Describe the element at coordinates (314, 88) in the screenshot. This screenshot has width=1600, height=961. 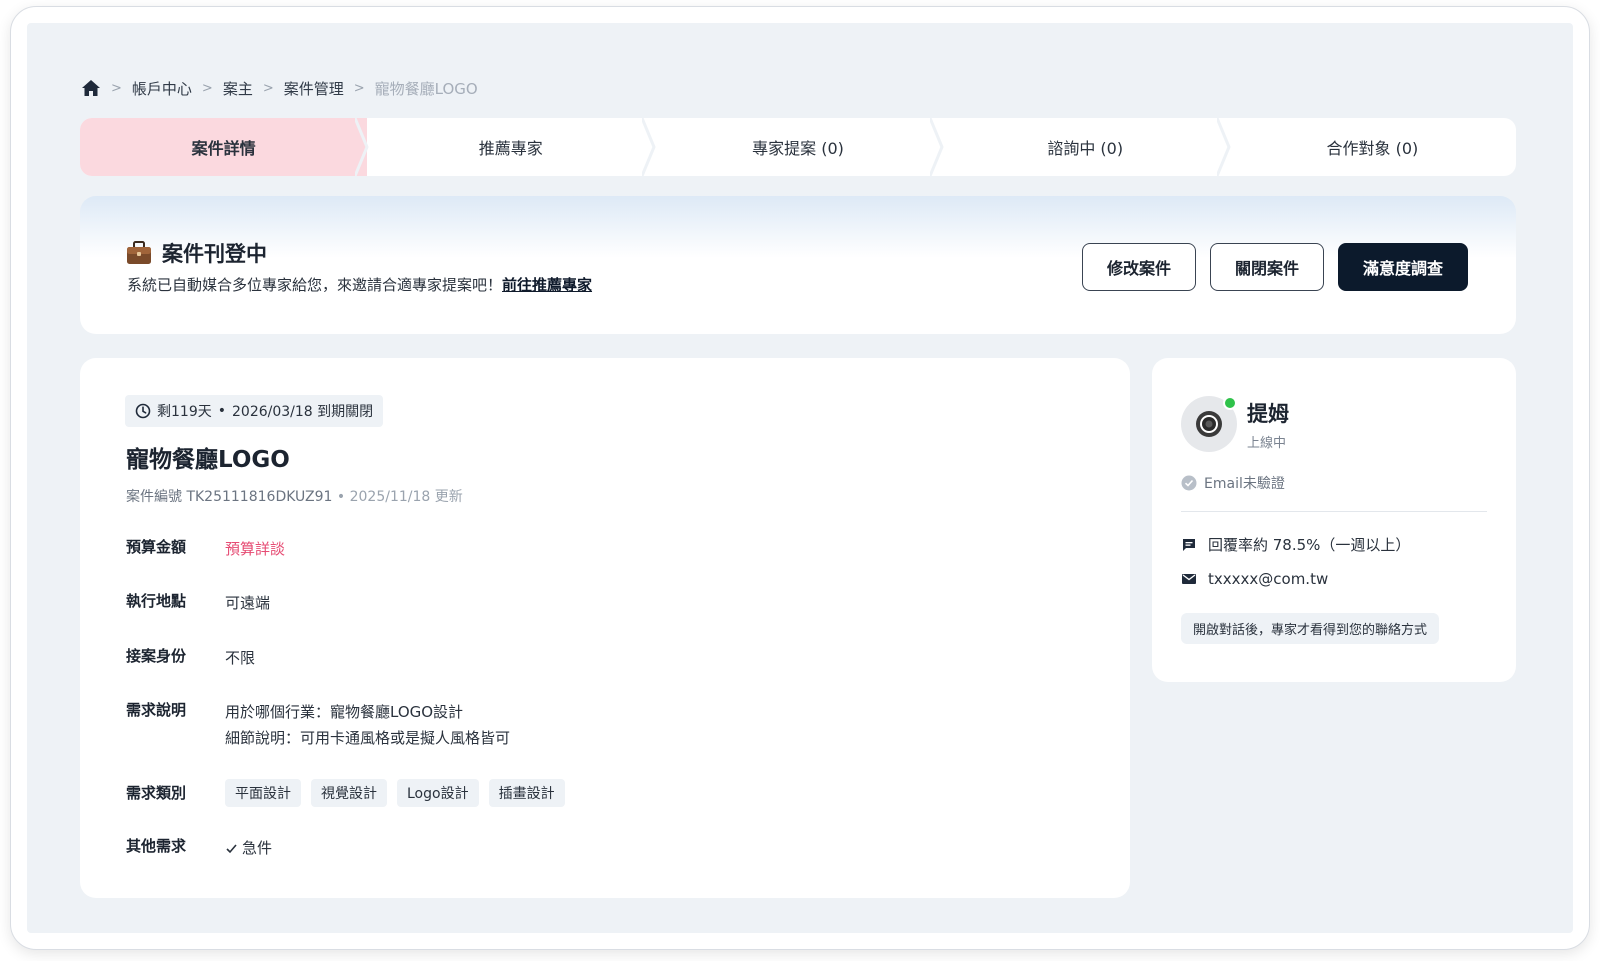
I see `breadcrumb-case-management: 案件管理` at that location.